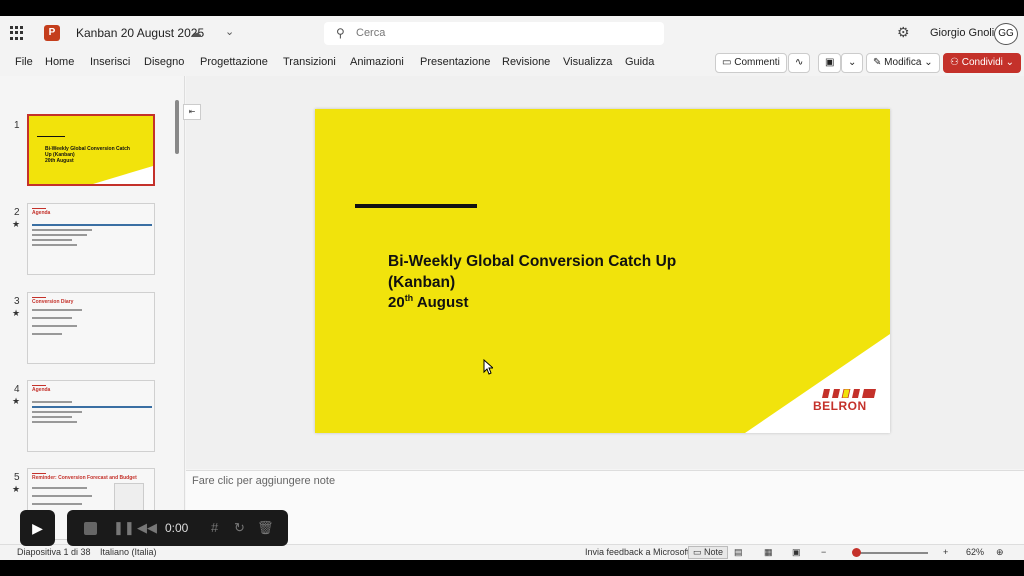 This screenshot has height=576, width=1024. What do you see at coordinates (796, 552) in the screenshot?
I see `reading-view-icon: ▣` at bounding box center [796, 552].